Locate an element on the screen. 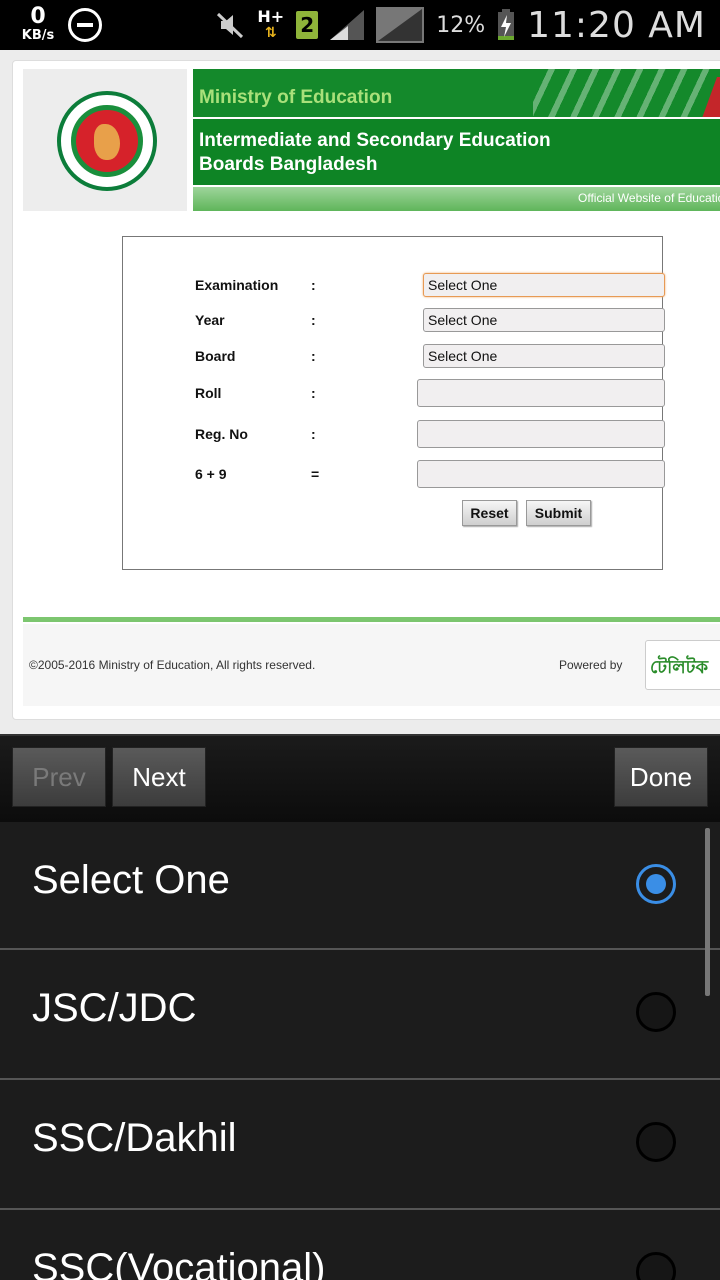  signal-icon-sim2 is located at coordinates (400, 25).